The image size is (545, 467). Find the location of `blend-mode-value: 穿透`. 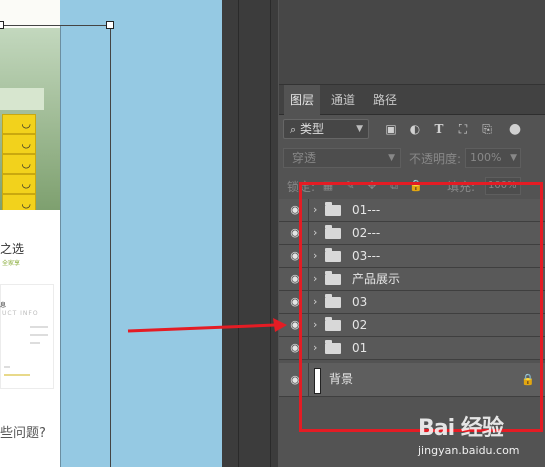

blend-mode-value: 穿透 is located at coordinates (304, 158).